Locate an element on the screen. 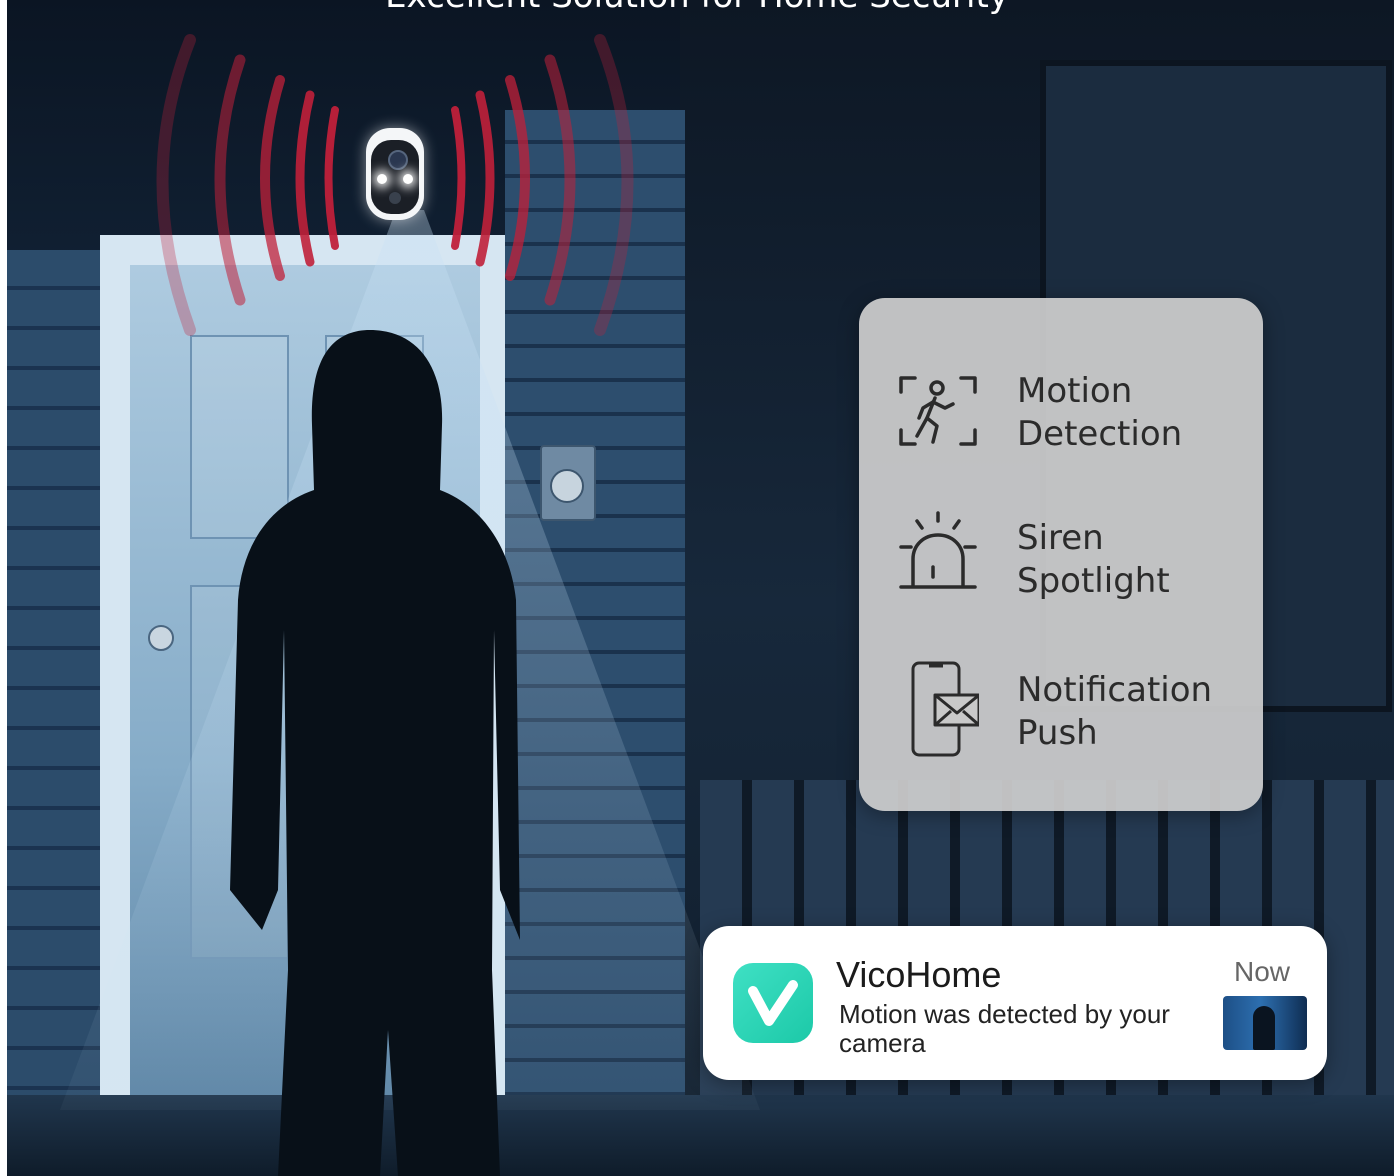 This screenshot has width=1394, height=1176. vicohome-app-icon is located at coordinates (773, 1003).